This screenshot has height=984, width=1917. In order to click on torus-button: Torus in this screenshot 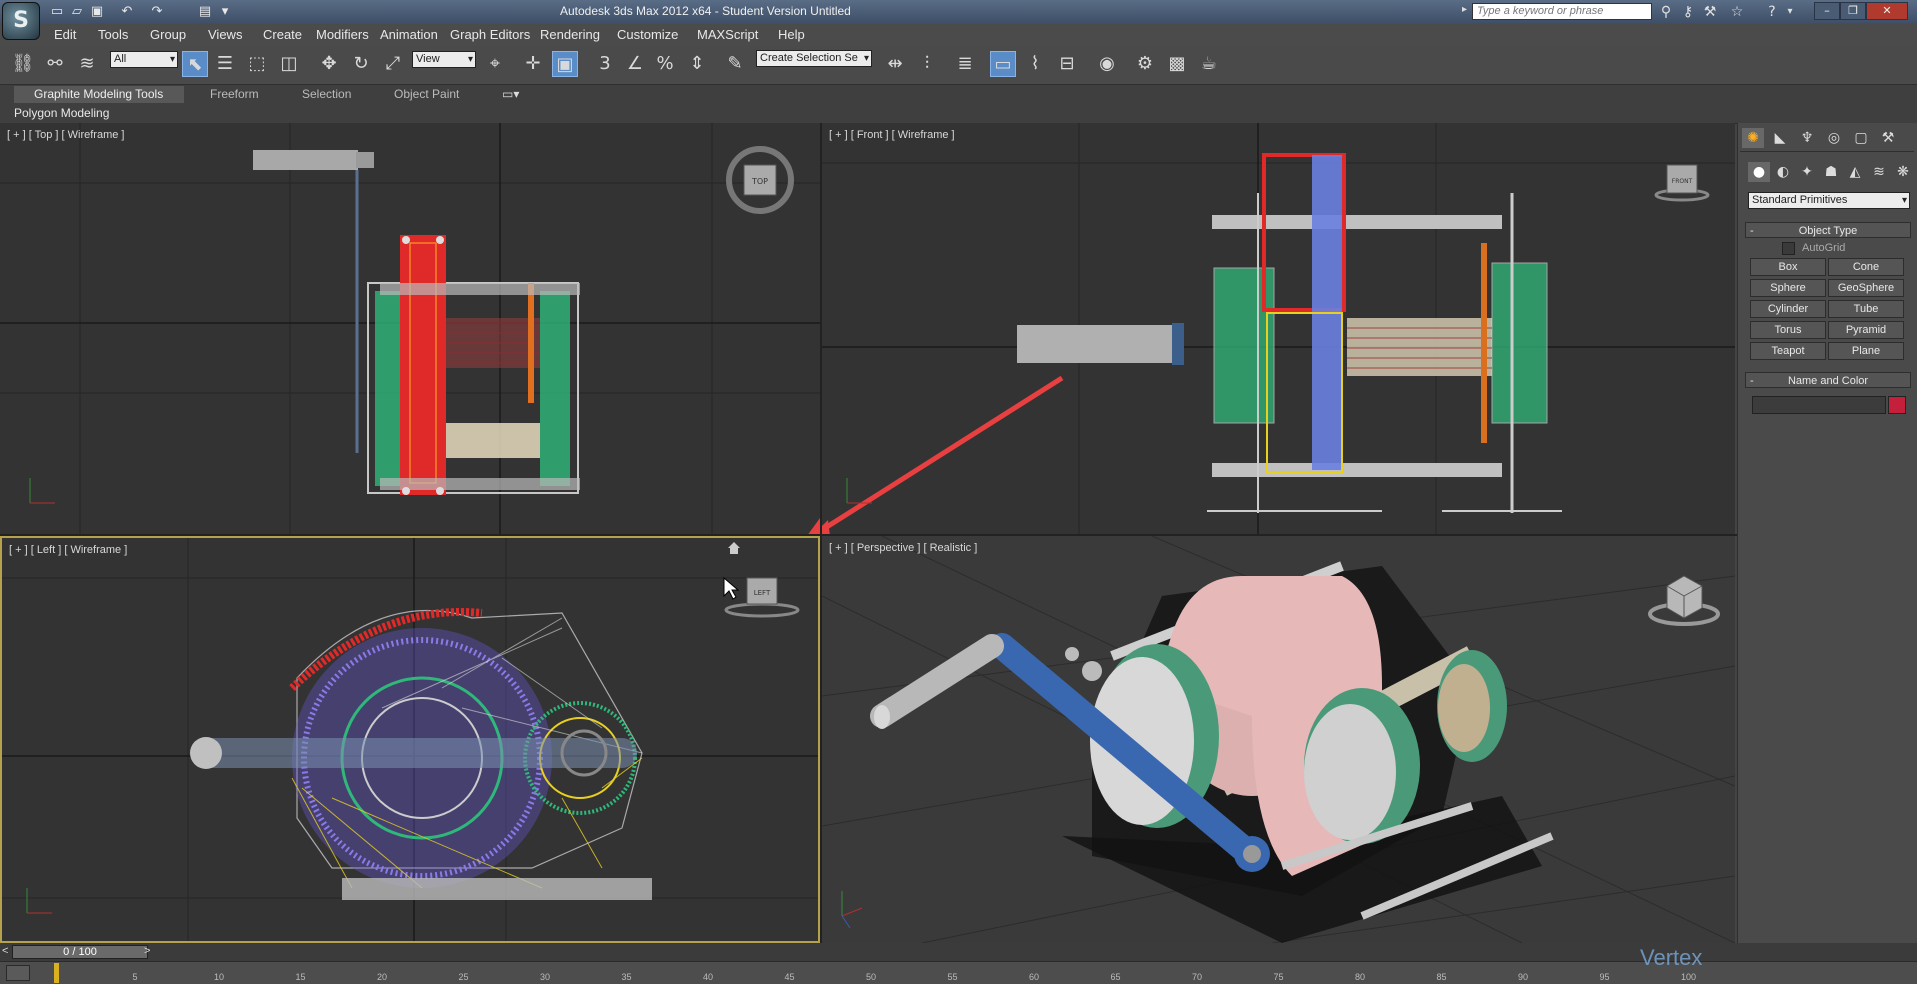, I will do `click(1788, 330)`.